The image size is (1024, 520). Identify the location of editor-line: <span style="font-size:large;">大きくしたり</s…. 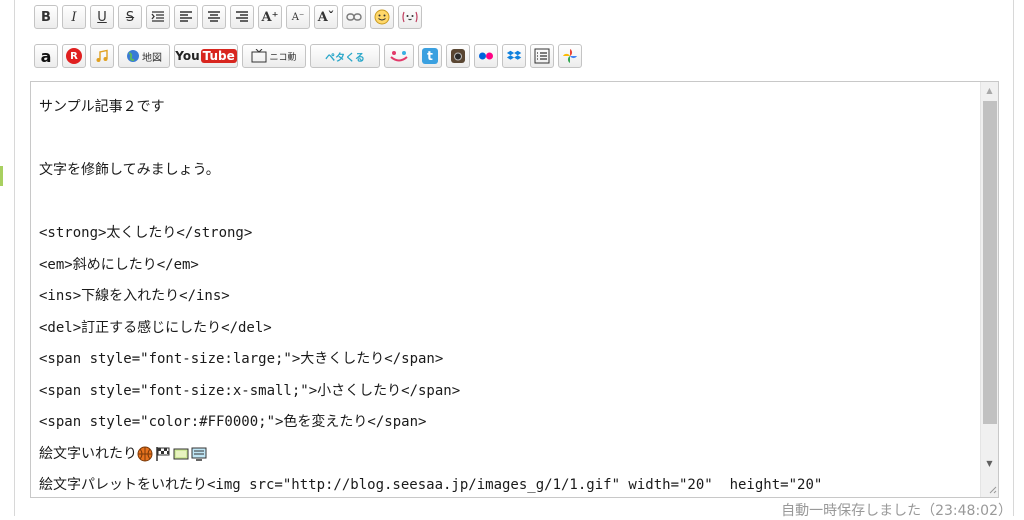
(241, 359).